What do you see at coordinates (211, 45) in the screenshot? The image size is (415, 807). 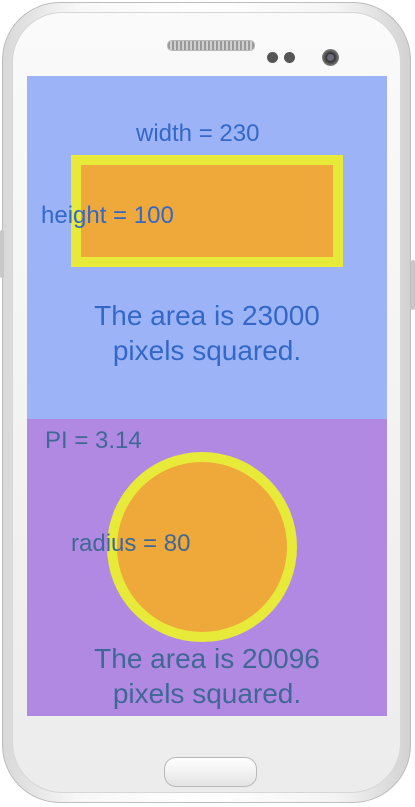 I see `earpiece-speaker` at bounding box center [211, 45].